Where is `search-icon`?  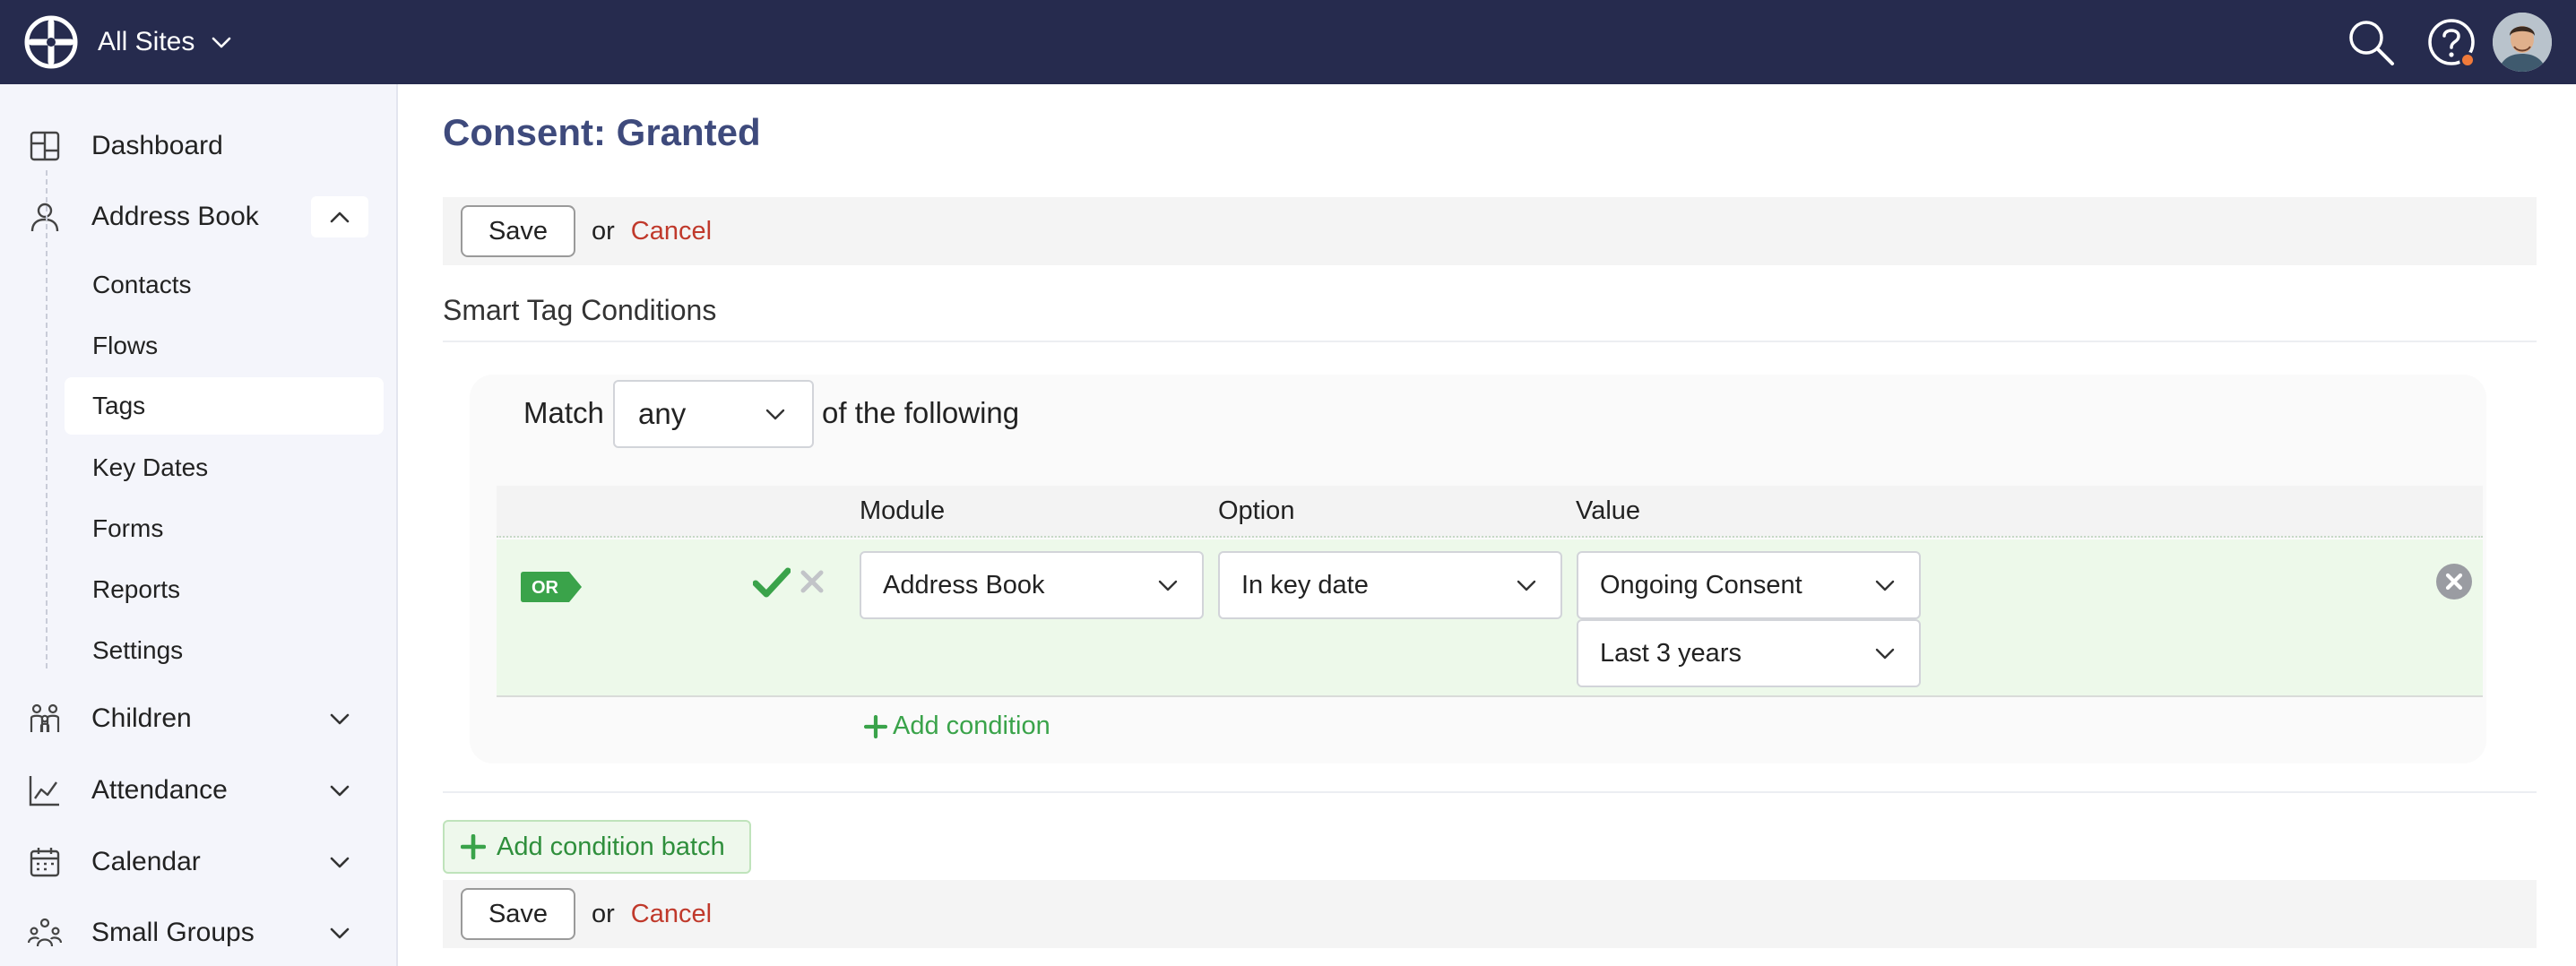
search-icon is located at coordinates (2371, 42).